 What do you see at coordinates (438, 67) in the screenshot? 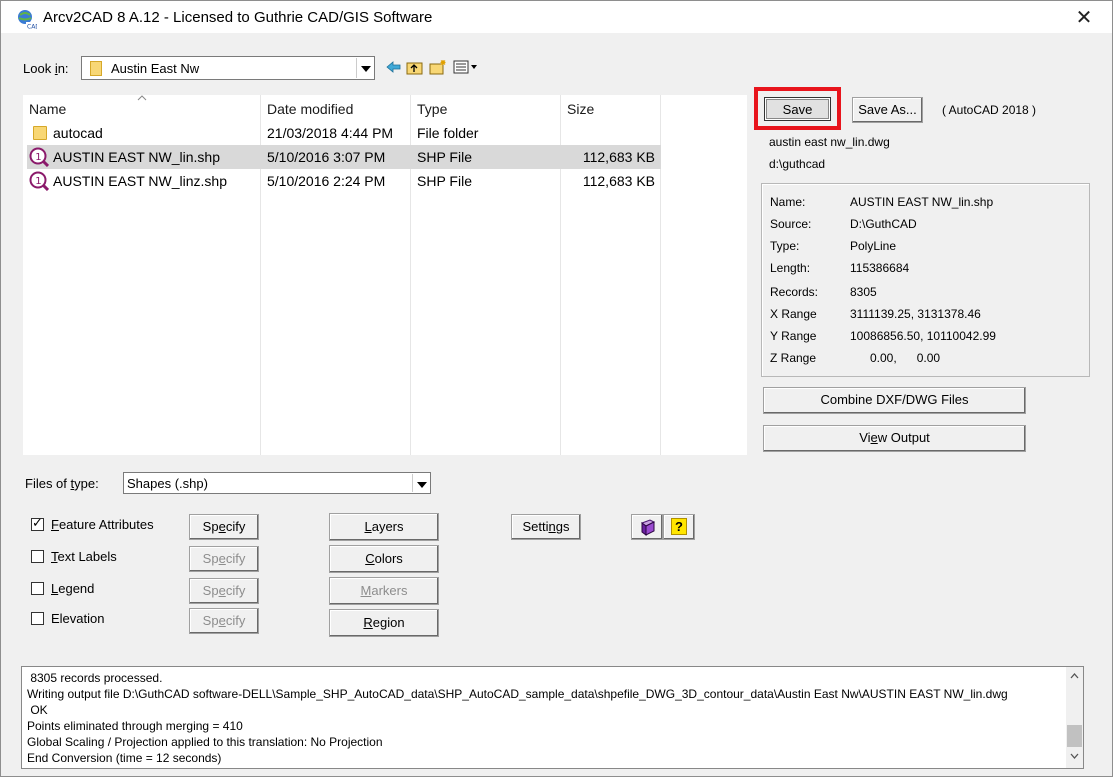
I see `new-folder-icon` at bounding box center [438, 67].